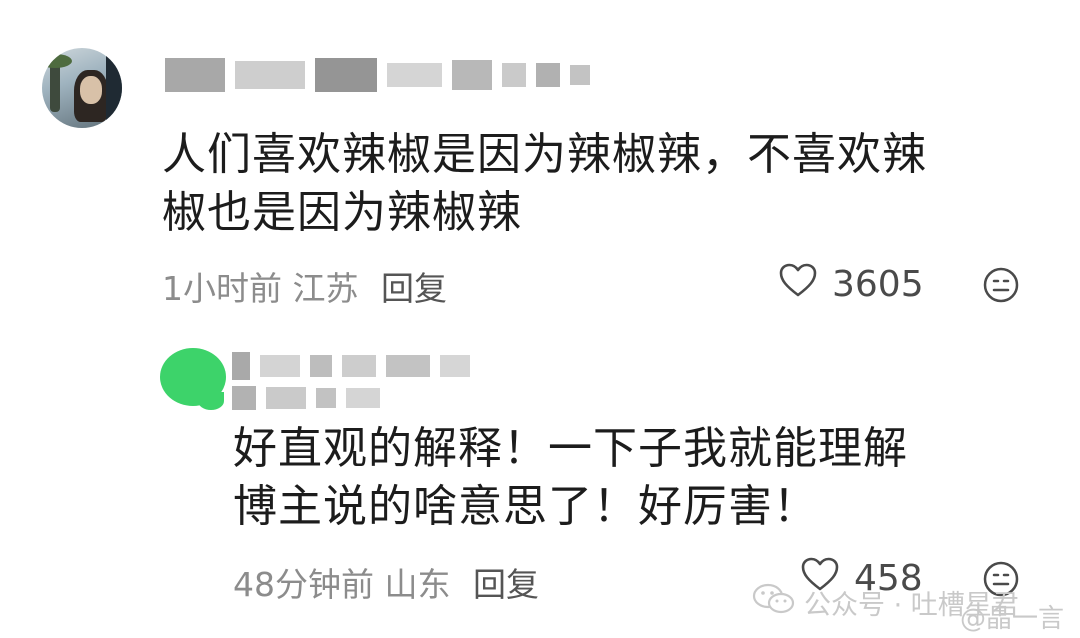 The width and height of the screenshot is (1080, 638). What do you see at coordinates (211, 401) in the screenshot?
I see `avatar-decoration` at bounding box center [211, 401].